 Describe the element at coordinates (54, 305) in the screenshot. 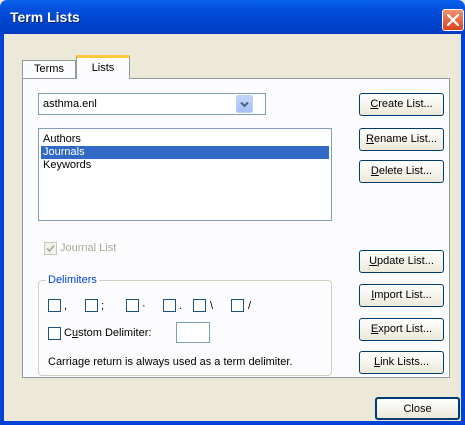

I see `delimiter-comma-checkbox` at that location.